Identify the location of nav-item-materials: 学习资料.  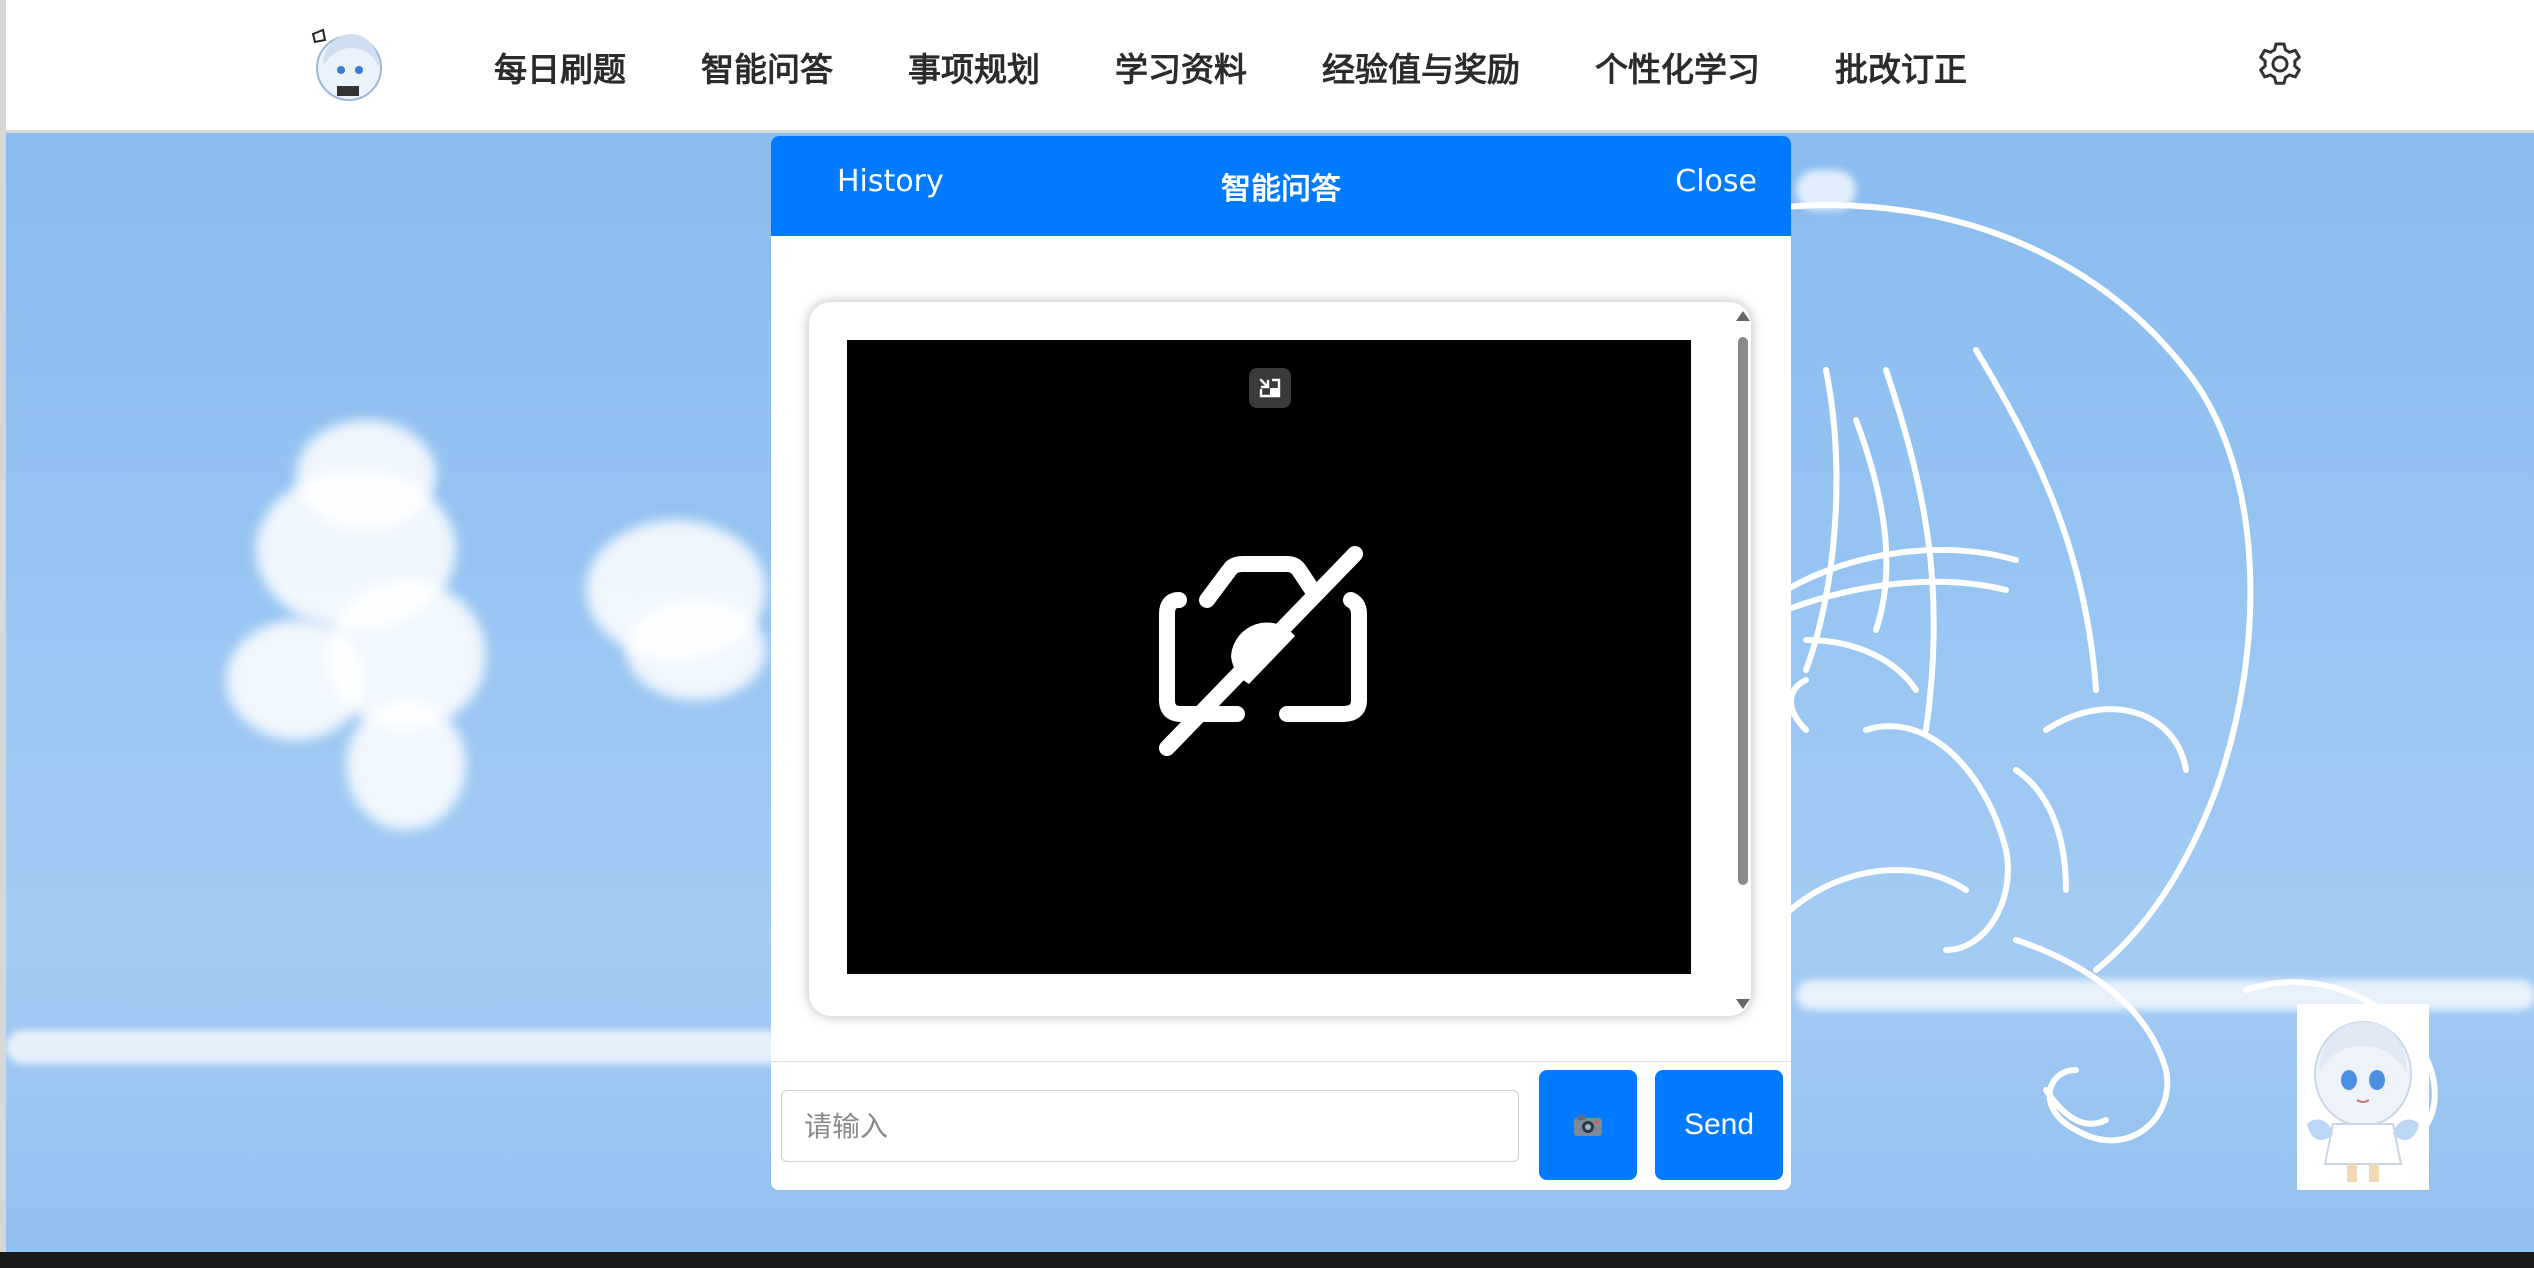
(1181, 67).